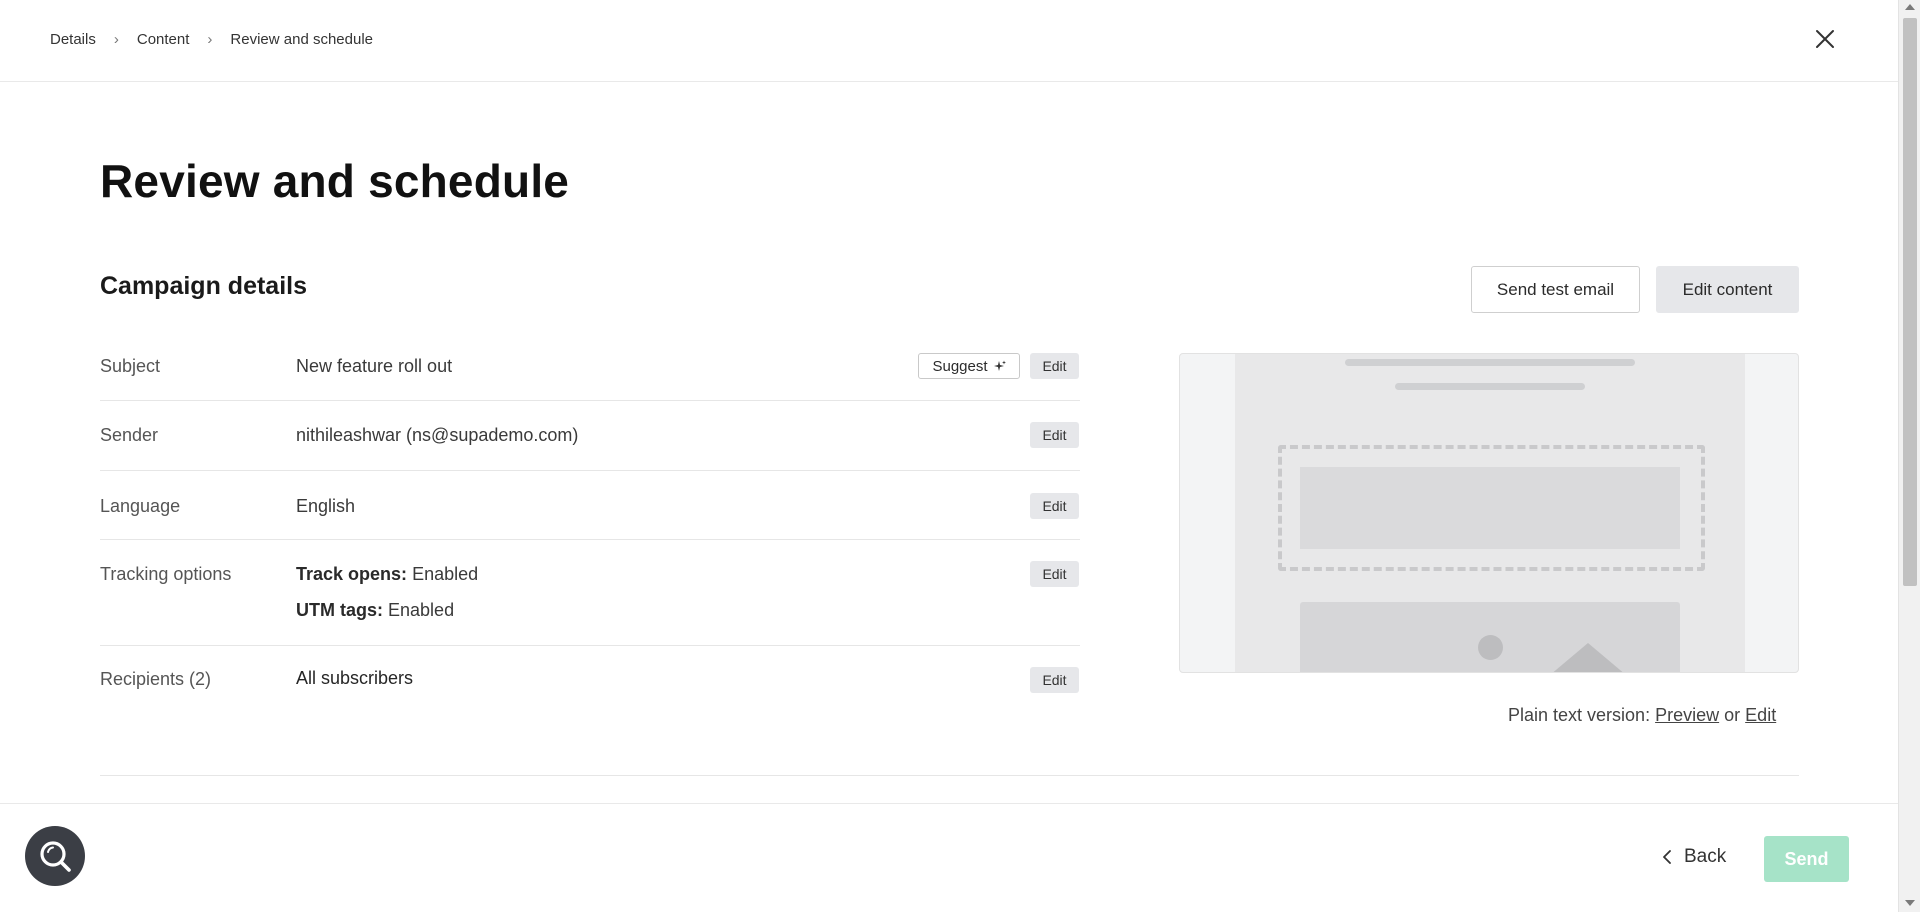  I want to click on detail-row-recipients: Recipients (2) All subscribers Edit, so click(590, 681).